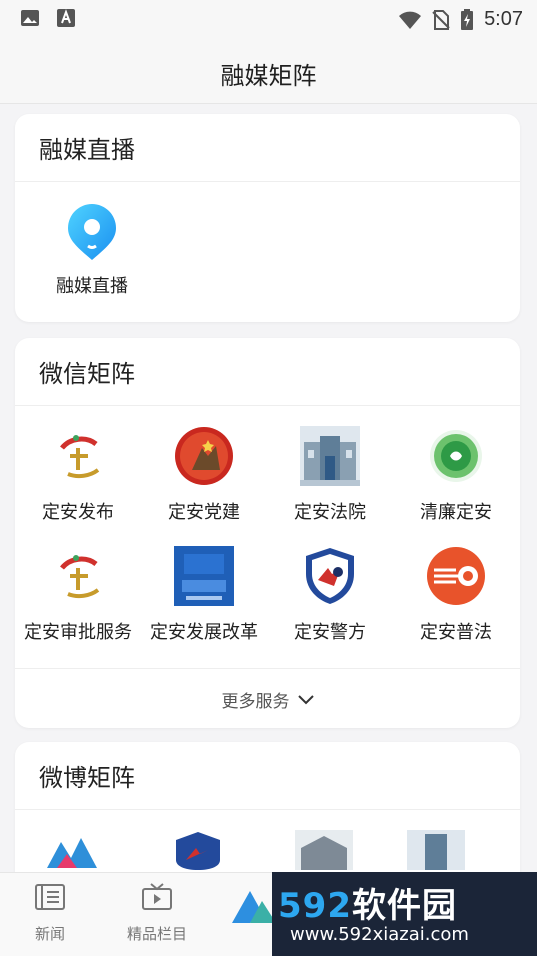 The width and height of the screenshot is (537, 956). Describe the element at coordinates (78, 512) in the screenshot. I see `wechat-item-label: 定安发布` at that location.